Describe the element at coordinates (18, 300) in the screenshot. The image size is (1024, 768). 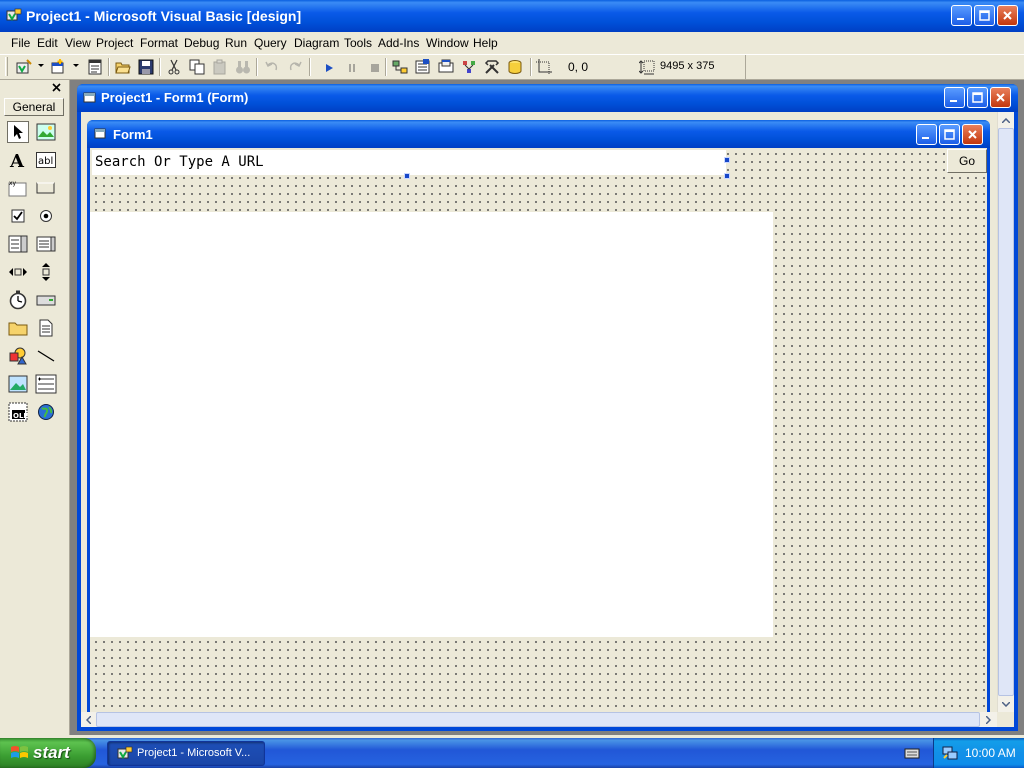
I see `tool-timer` at that location.